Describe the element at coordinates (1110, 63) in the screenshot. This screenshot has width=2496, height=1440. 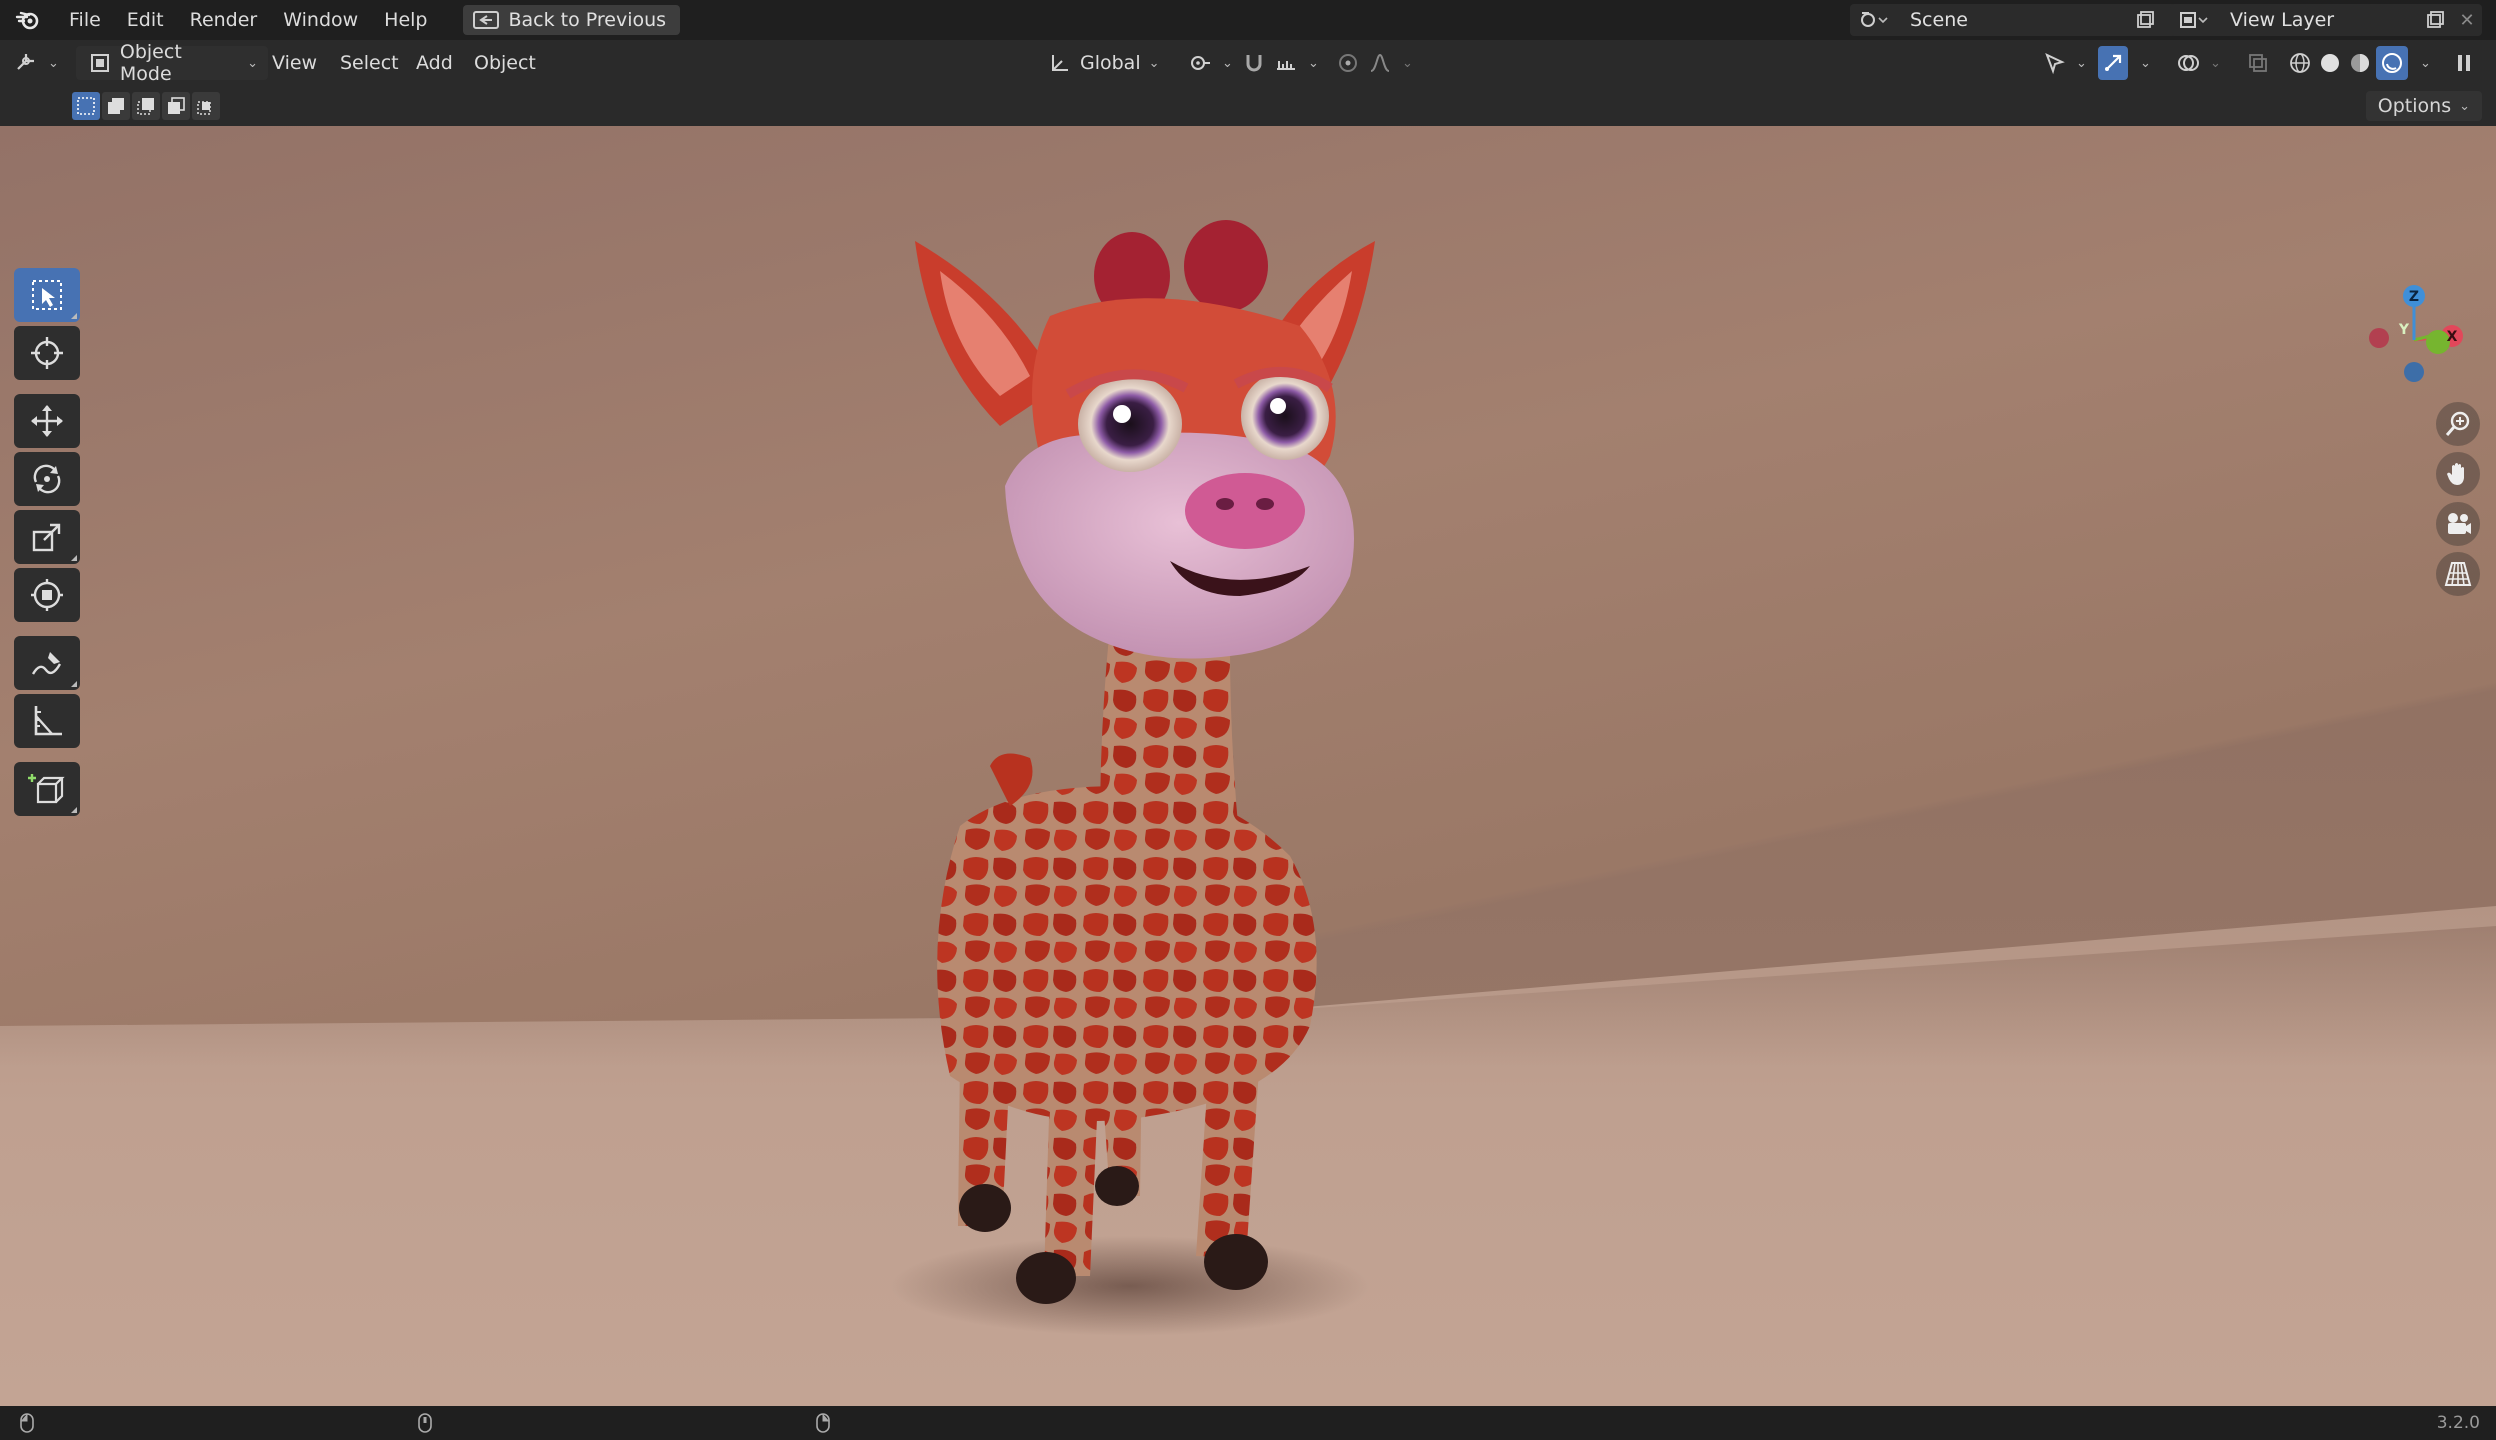
I see `transform-orientation-label: Global` at that location.